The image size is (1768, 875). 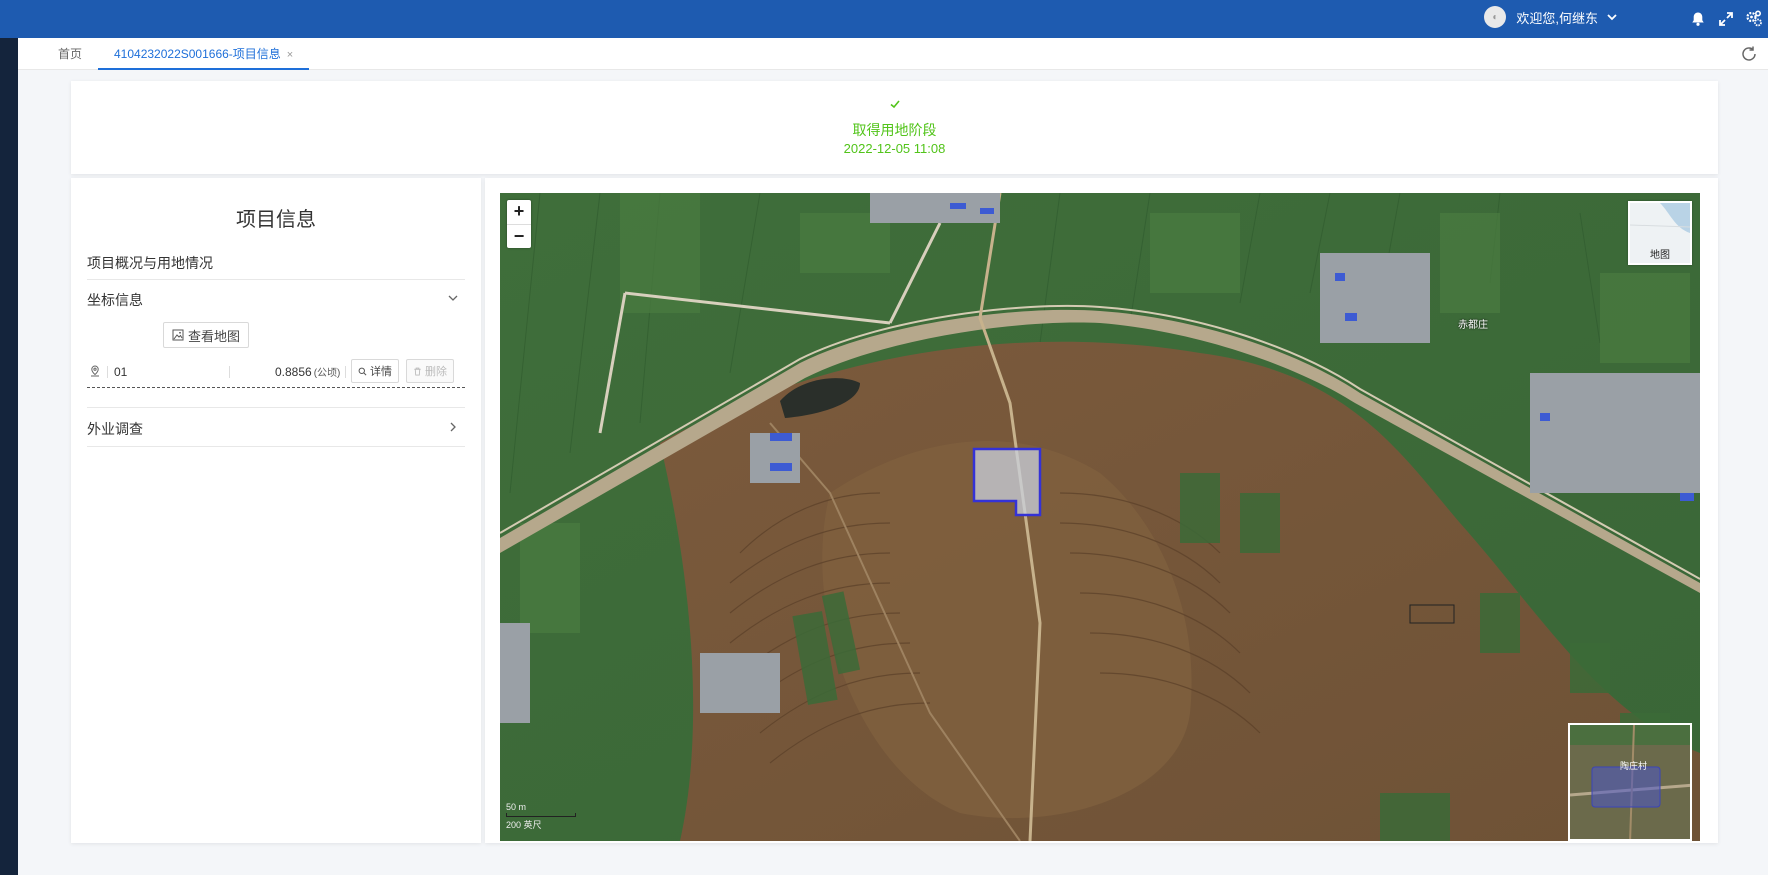 What do you see at coordinates (519, 236) in the screenshot?
I see `zoom-out-button: −` at bounding box center [519, 236].